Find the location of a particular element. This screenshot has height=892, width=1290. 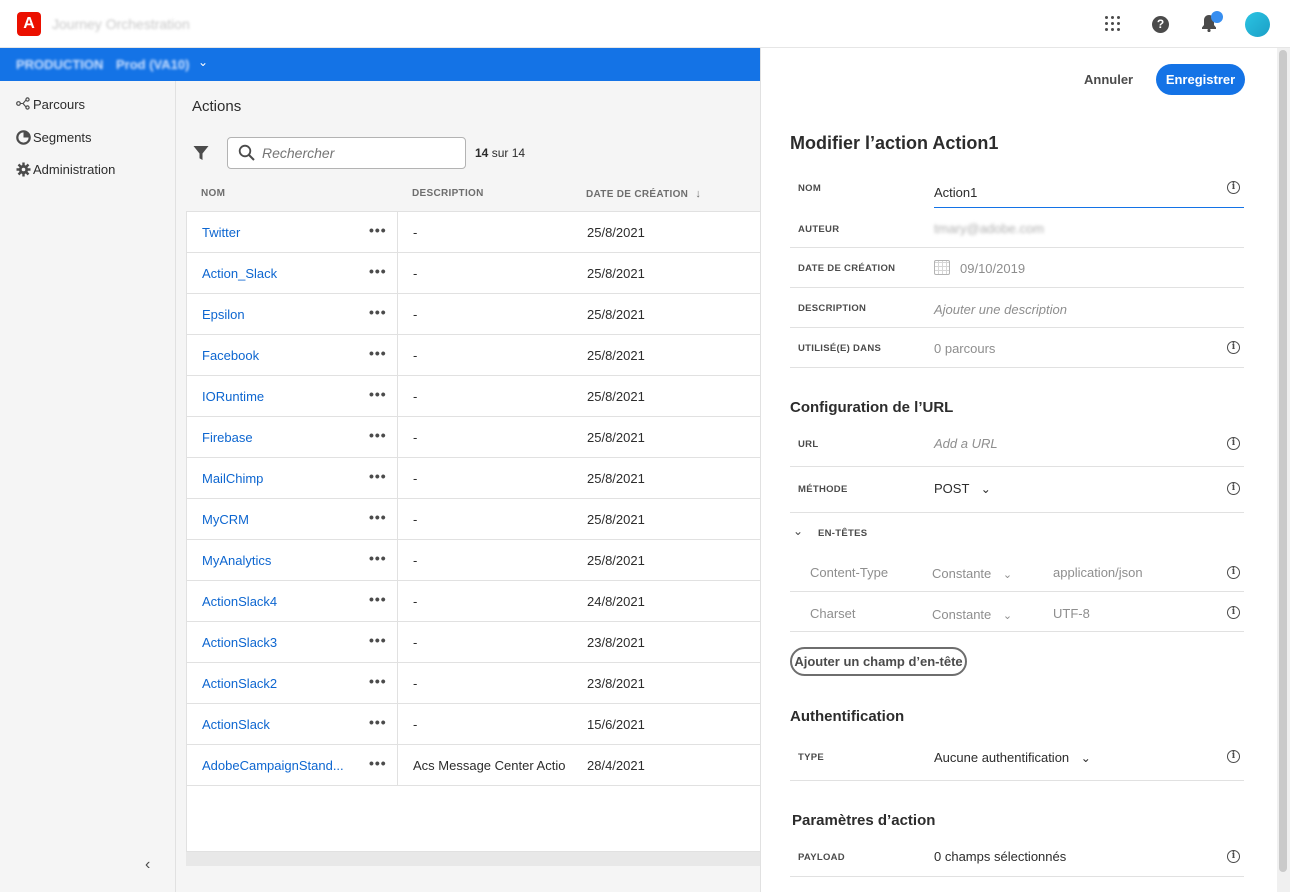

panel-title: Modifier l’action Action1 is located at coordinates (894, 143).